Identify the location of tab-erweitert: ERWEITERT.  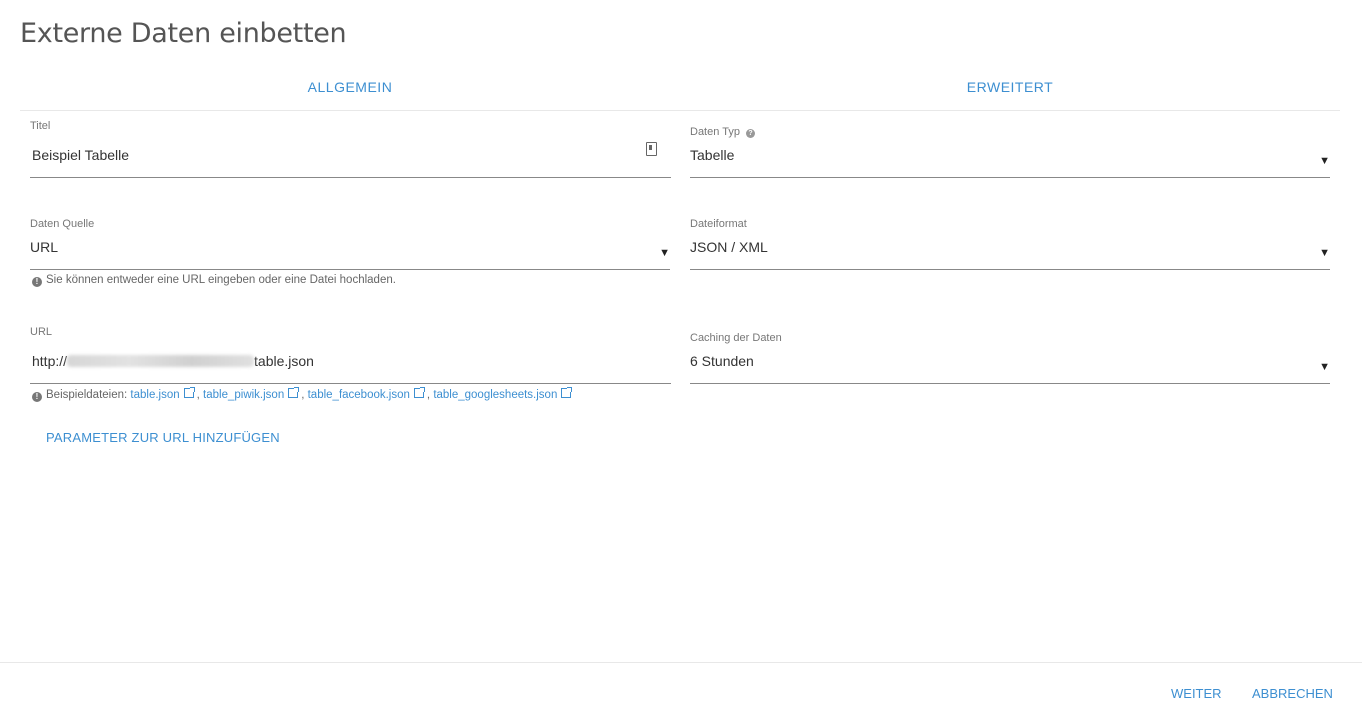
(1010, 88).